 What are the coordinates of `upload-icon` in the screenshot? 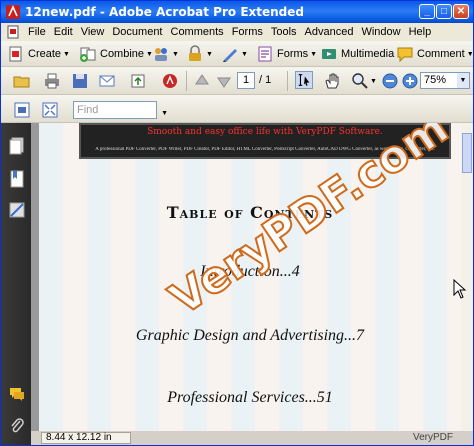 It's located at (138, 81).